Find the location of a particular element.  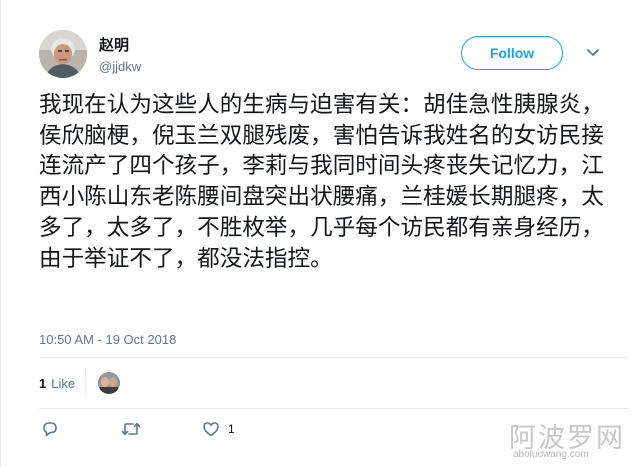

author-display-name: 赵明 is located at coordinates (114, 44).